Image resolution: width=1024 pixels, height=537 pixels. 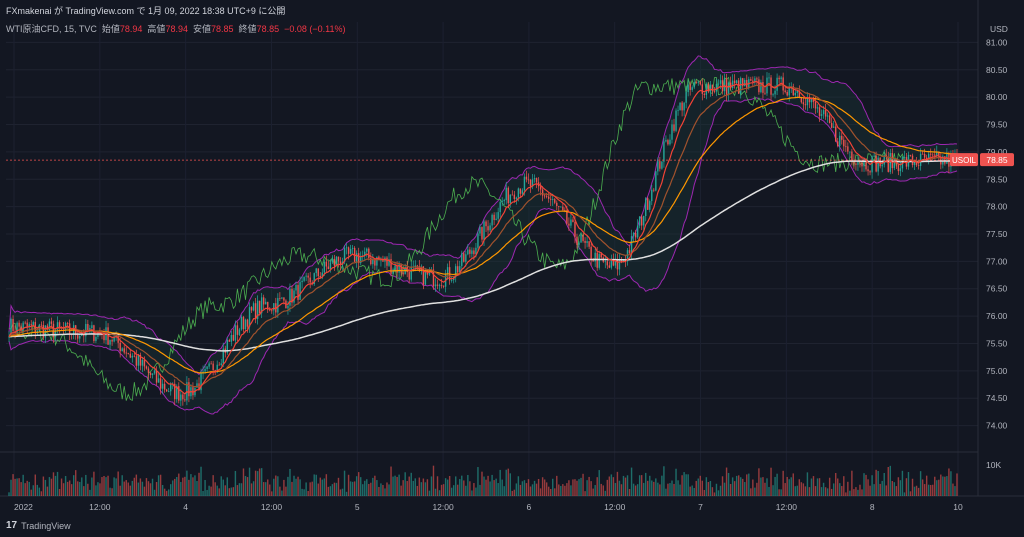 I want to click on price-tick-label: 77.00, so click(x=997, y=261).